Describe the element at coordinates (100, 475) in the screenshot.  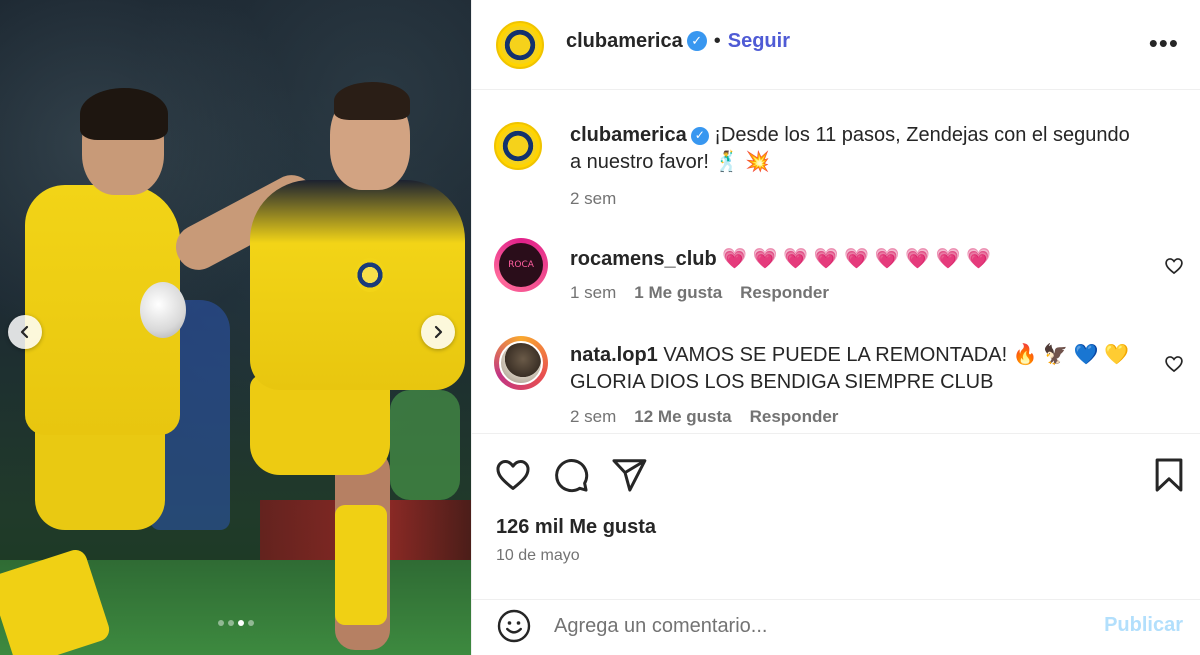
I see `player-left-shorts` at that location.